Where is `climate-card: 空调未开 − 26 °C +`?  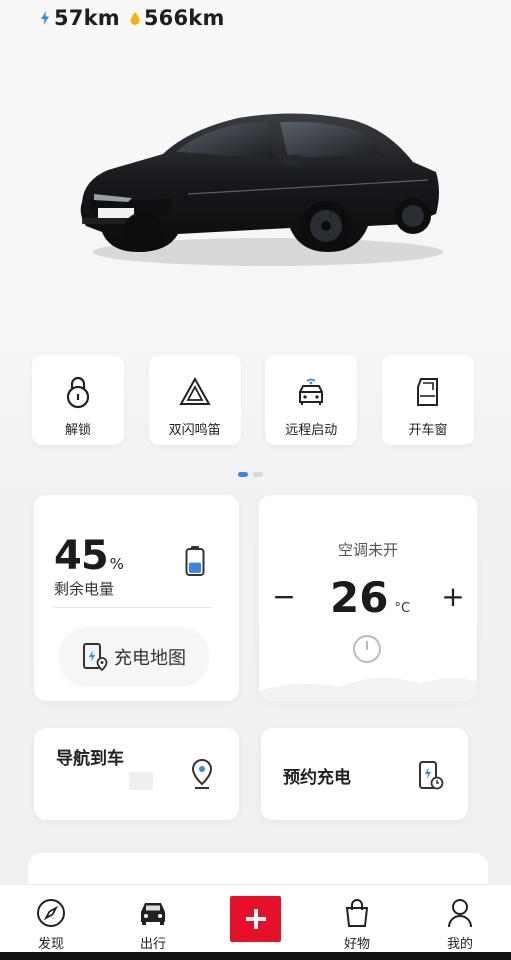 climate-card: 空调未开 − 26 °C + is located at coordinates (368, 598).